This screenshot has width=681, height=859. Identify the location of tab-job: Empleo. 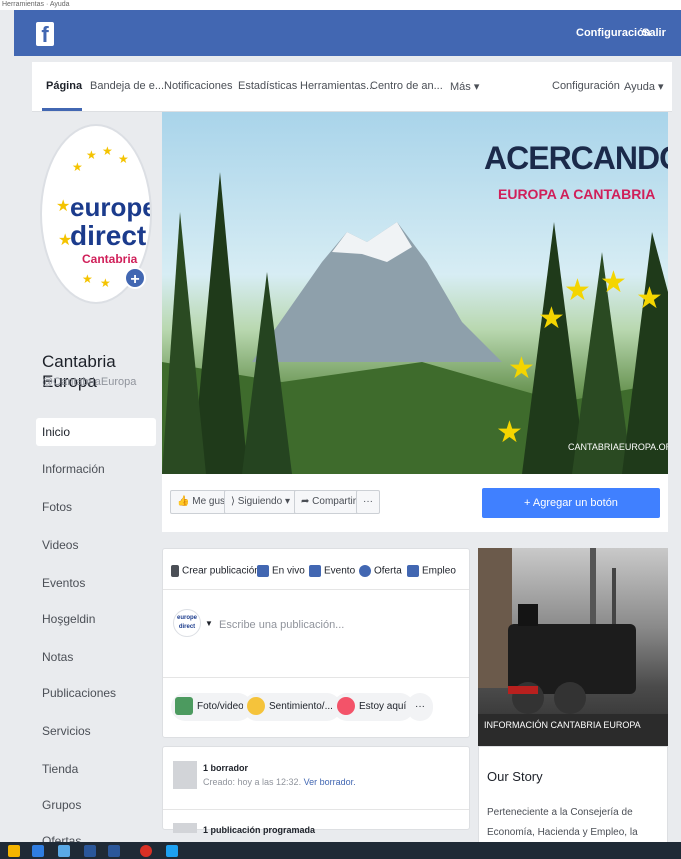
(431, 571).